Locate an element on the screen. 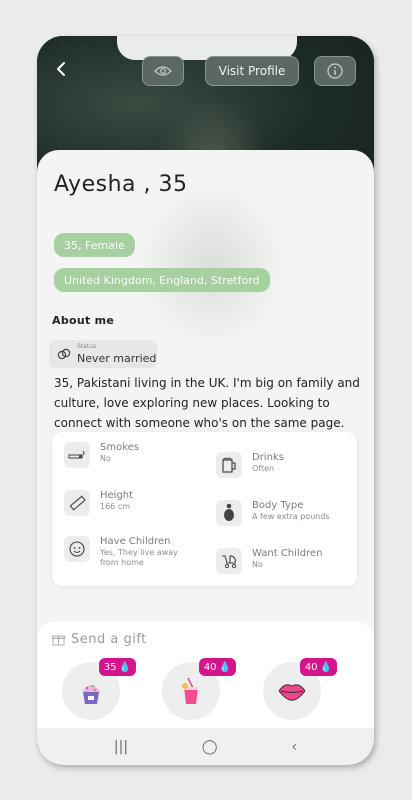 Image resolution: width=412 pixels, height=800 pixels. status-time: 20:18 is located at coordinates (73, 47).